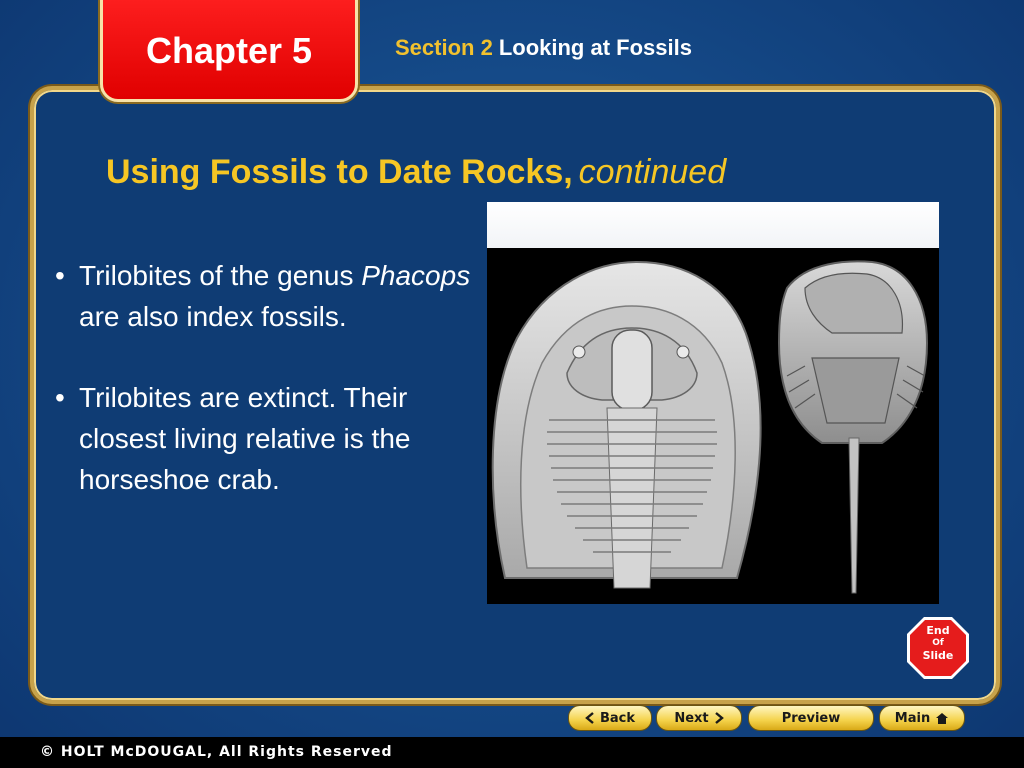 This screenshot has height=768, width=1024. I want to click on end-slide-line2: Of, so click(938, 643).